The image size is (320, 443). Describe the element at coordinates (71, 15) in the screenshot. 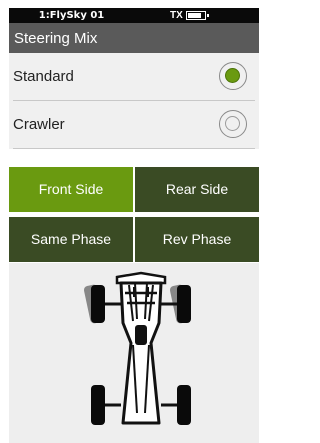

I see `model-name: 1:FlySky 01` at that location.